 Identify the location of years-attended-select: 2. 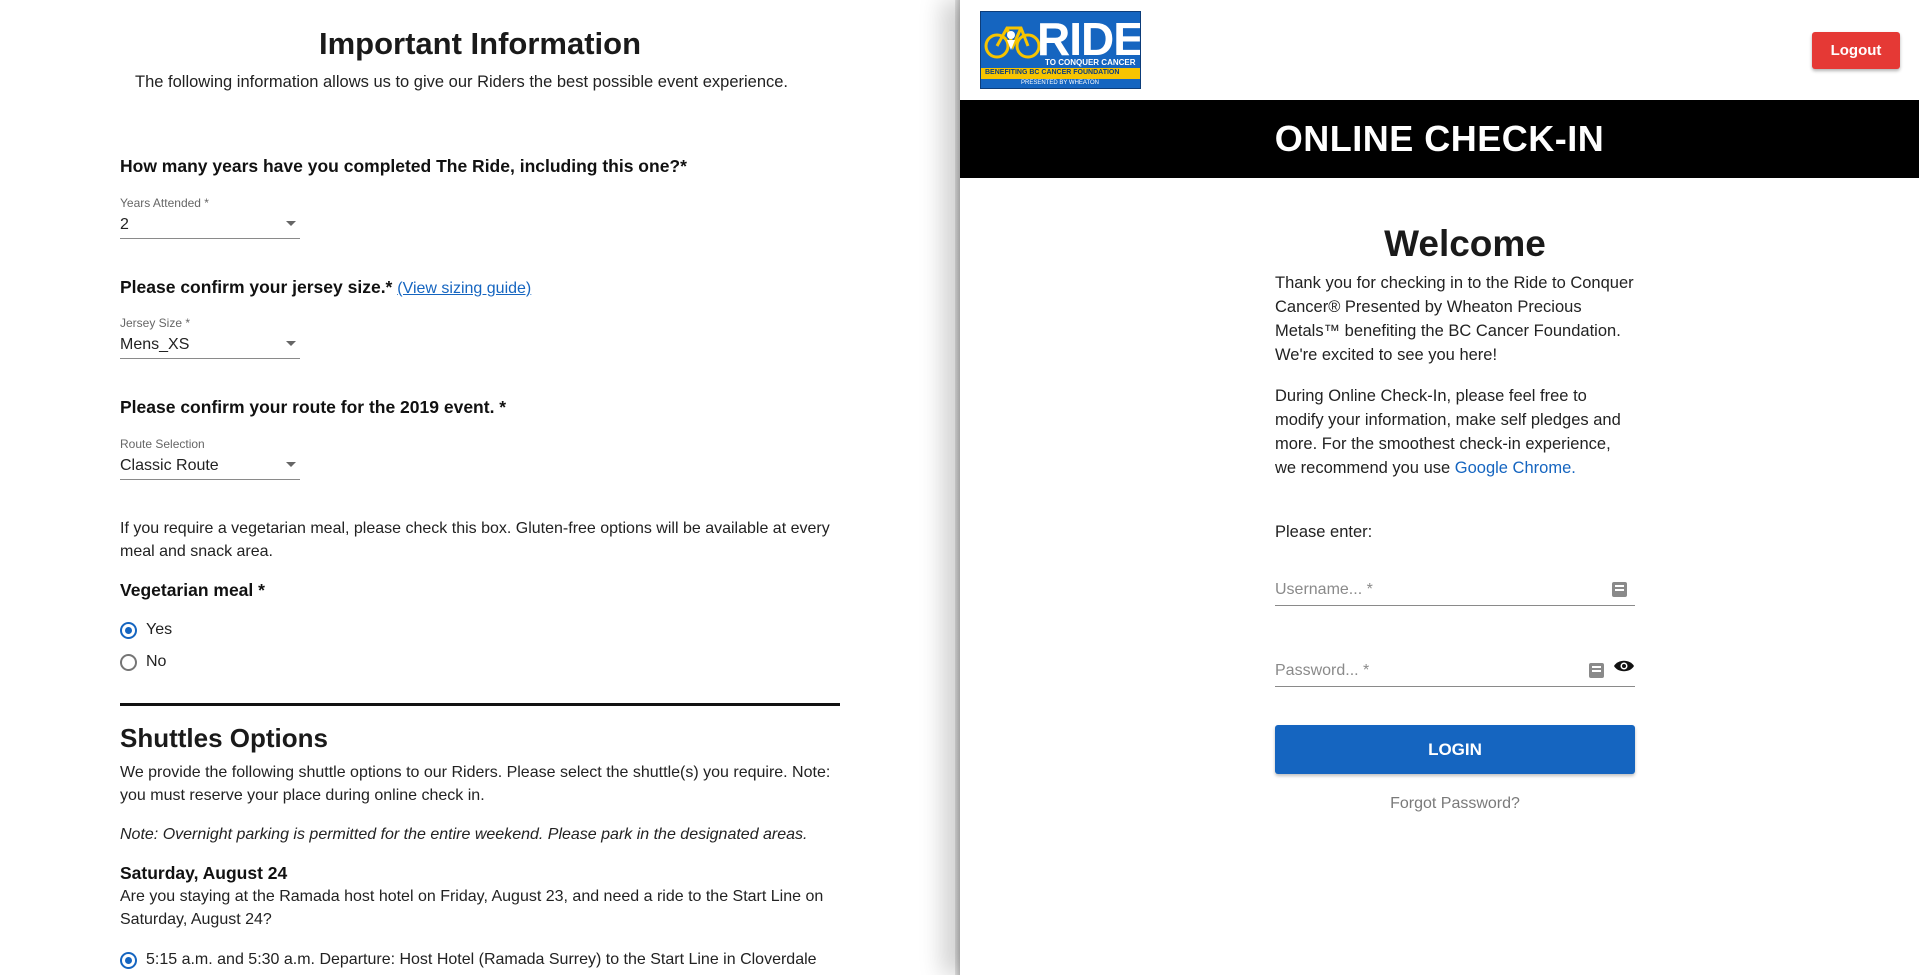
(210, 225).